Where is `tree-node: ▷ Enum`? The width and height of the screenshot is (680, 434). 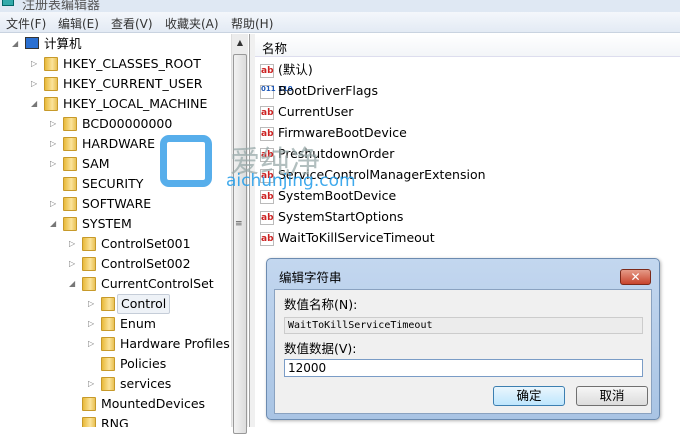 tree-node: ▷ Enum is located at coordinates (115, 324).